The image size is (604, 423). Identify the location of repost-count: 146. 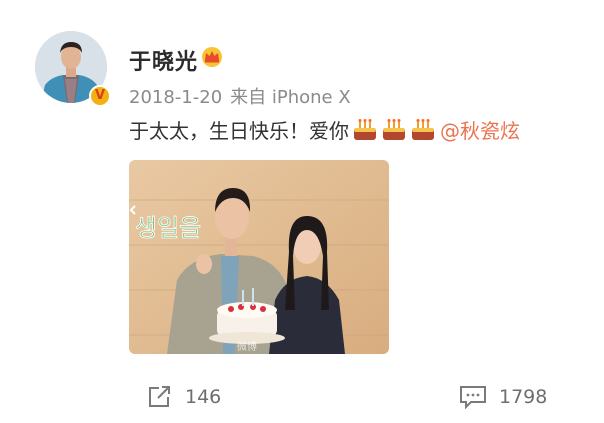
(203, 397).